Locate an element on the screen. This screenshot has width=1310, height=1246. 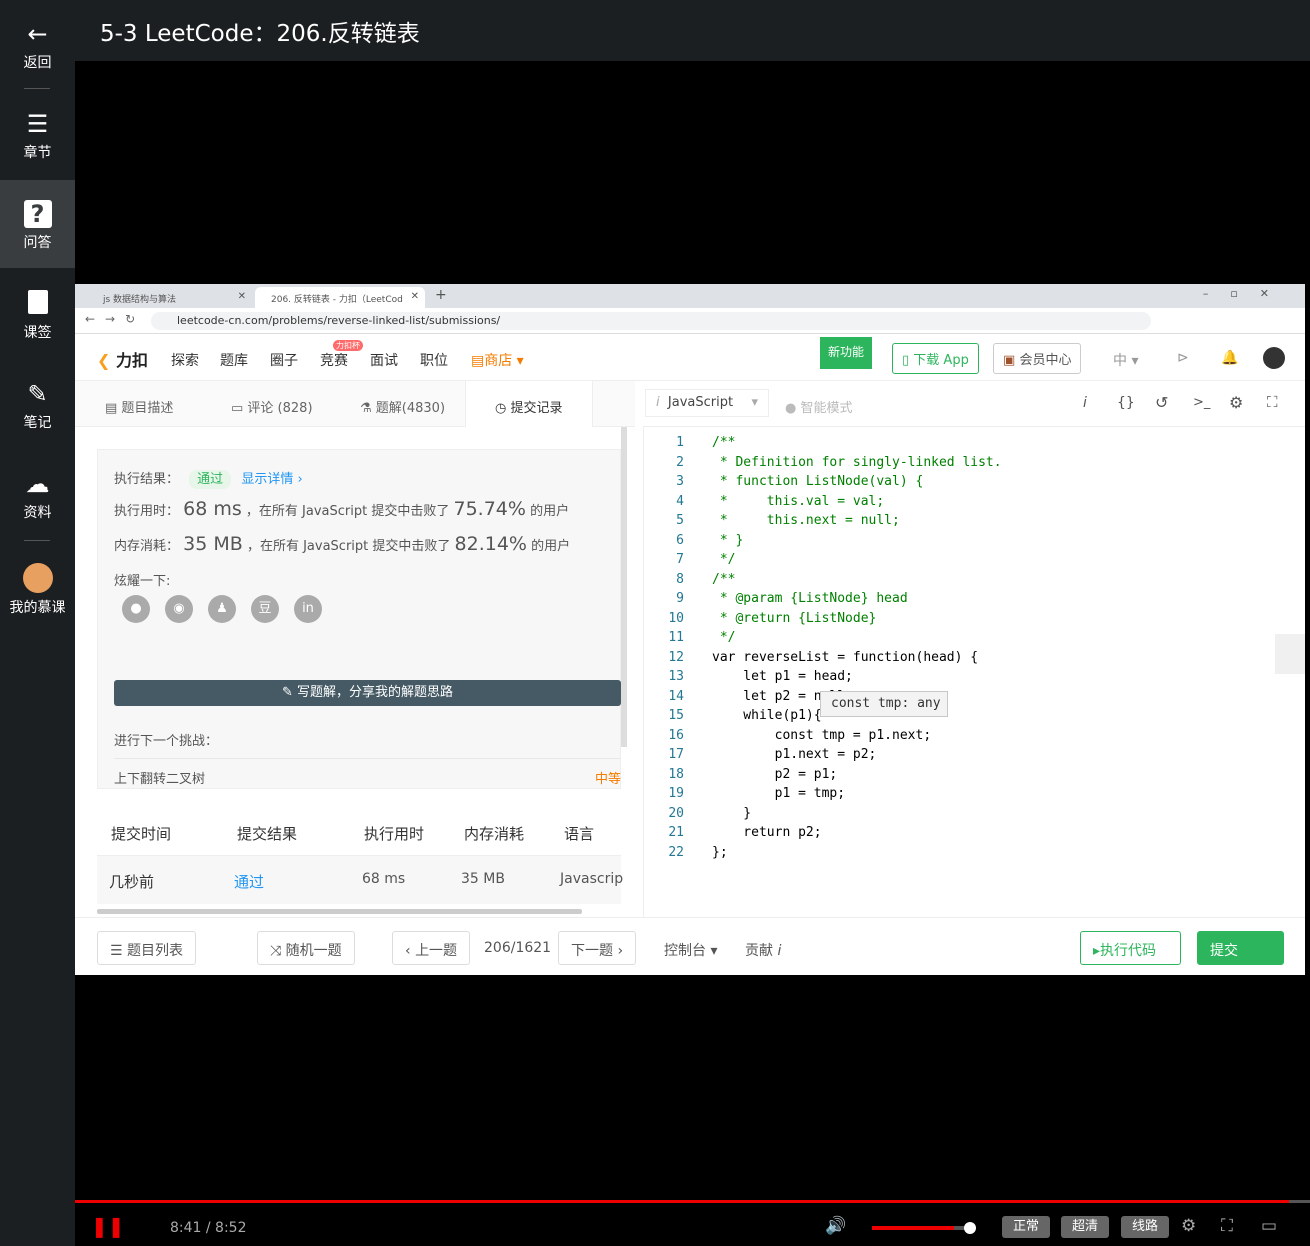
vip-center-button: ▣ 会员中心 is located at coordinates (1037, 358).